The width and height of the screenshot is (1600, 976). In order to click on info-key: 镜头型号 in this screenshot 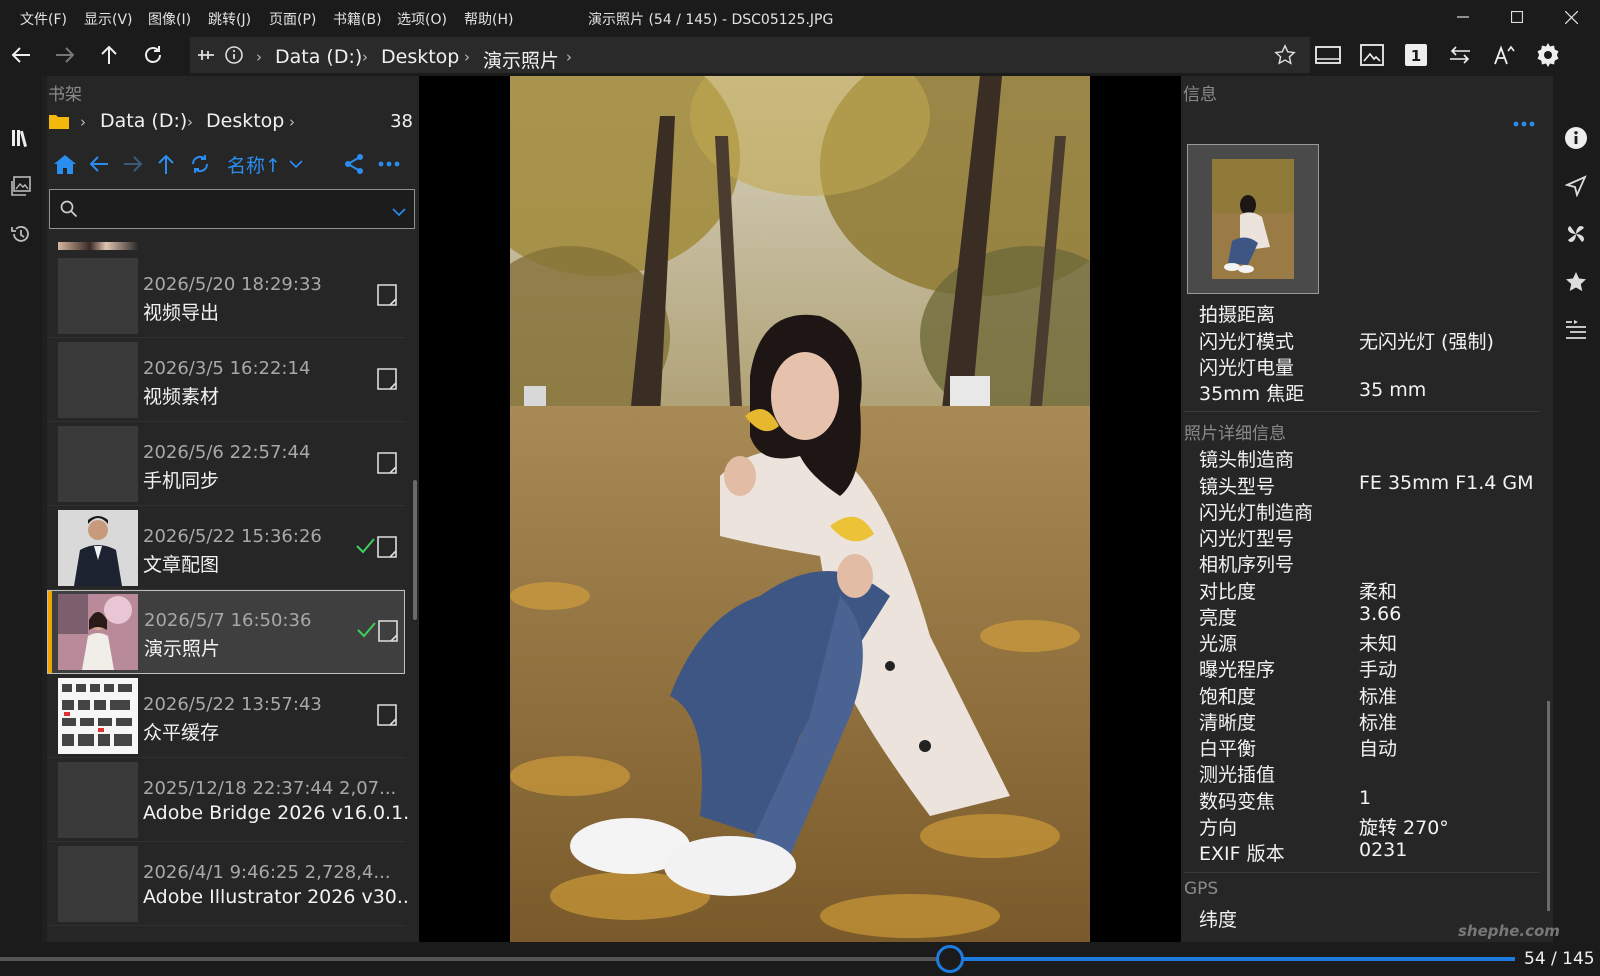, I will do `click(1237, 487)`.